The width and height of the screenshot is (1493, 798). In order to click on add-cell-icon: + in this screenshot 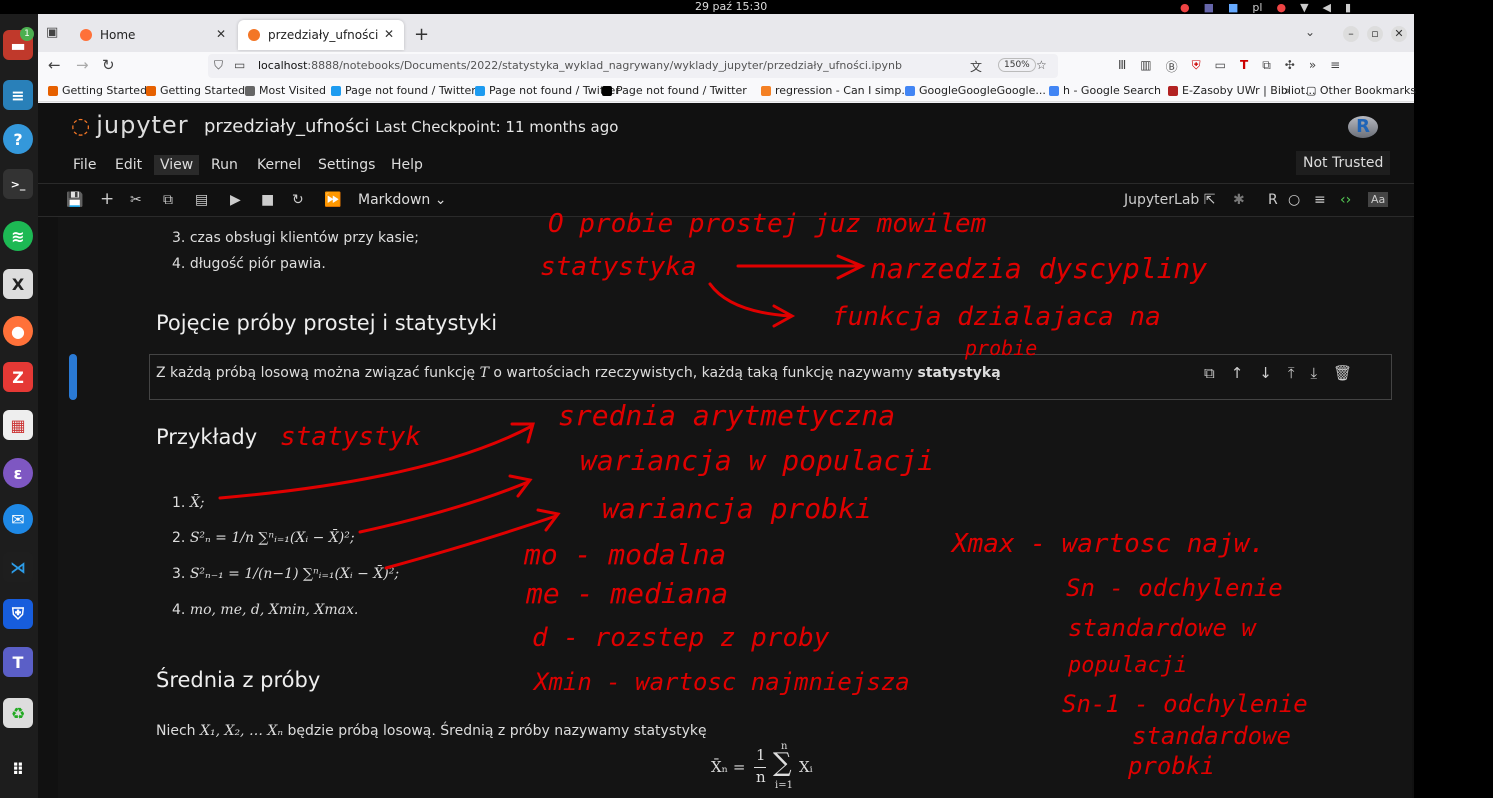, I will do `click(107, 199)`.